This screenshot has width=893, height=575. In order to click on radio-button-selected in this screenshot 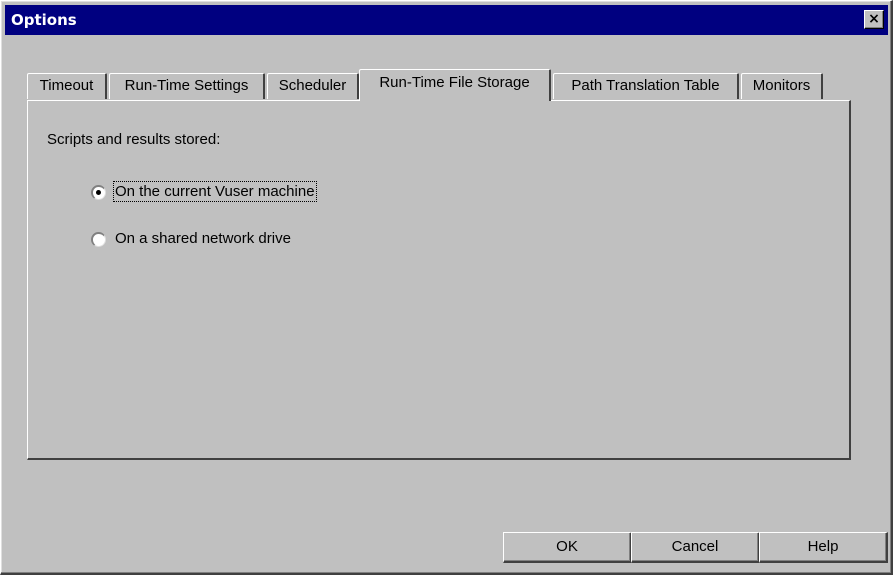, I will do `click(98, 192)`.